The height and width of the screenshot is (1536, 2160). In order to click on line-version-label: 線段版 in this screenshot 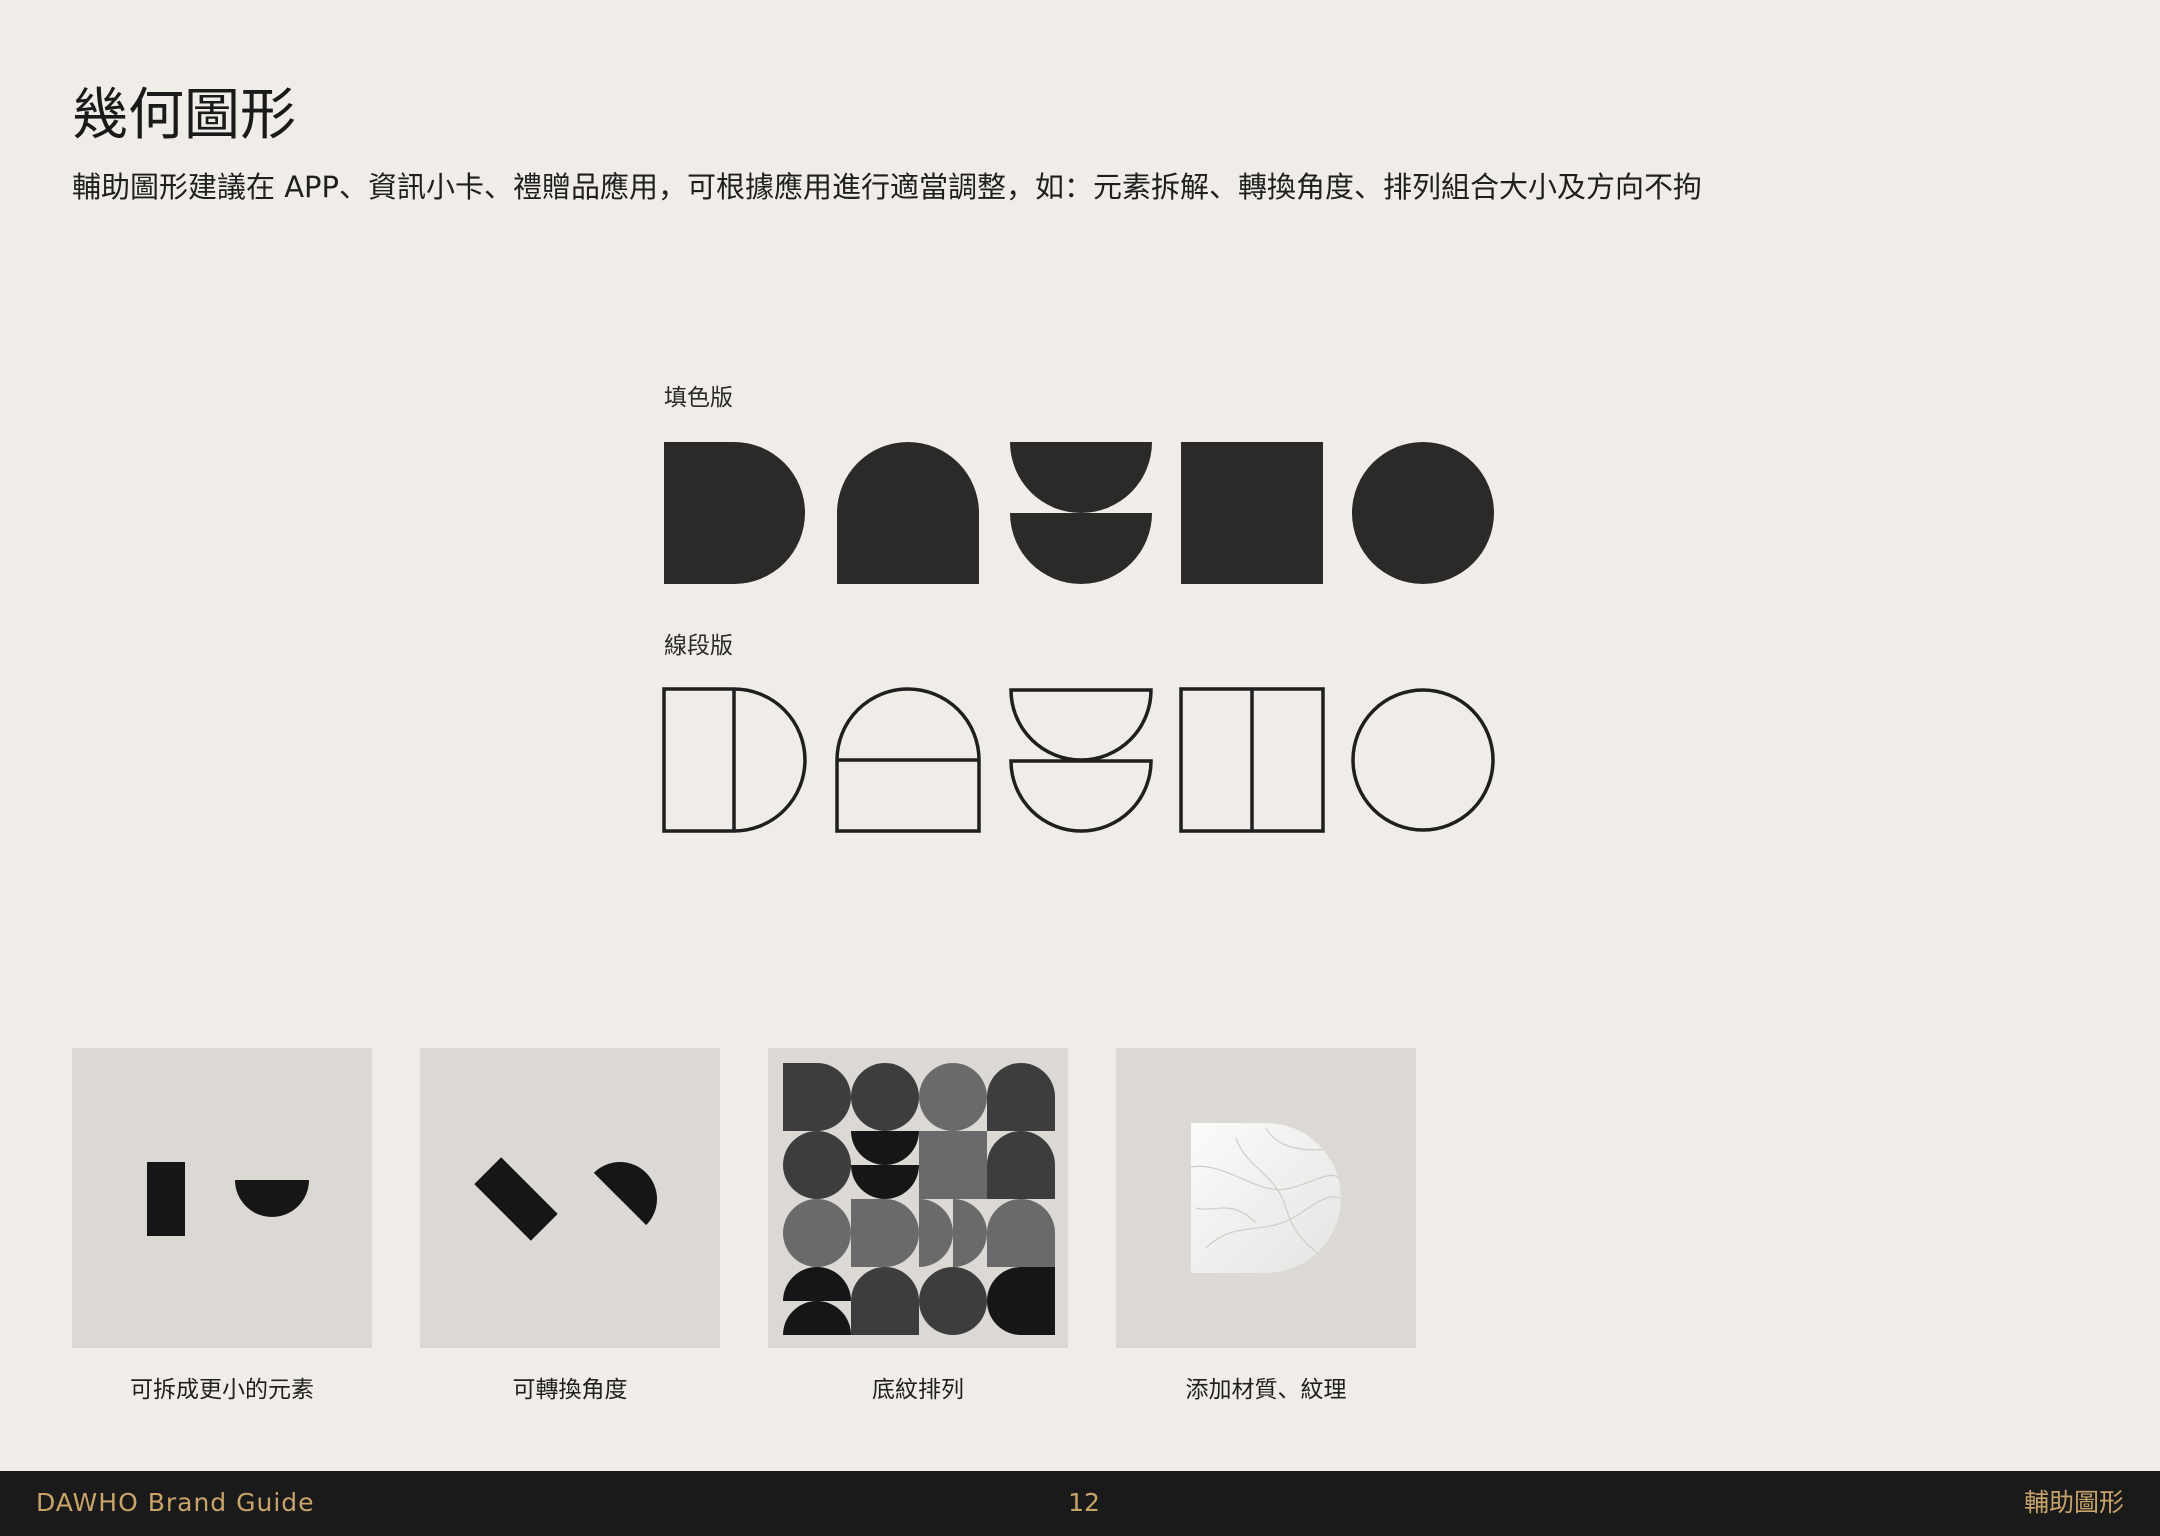, I will do `click(698, 646)`.